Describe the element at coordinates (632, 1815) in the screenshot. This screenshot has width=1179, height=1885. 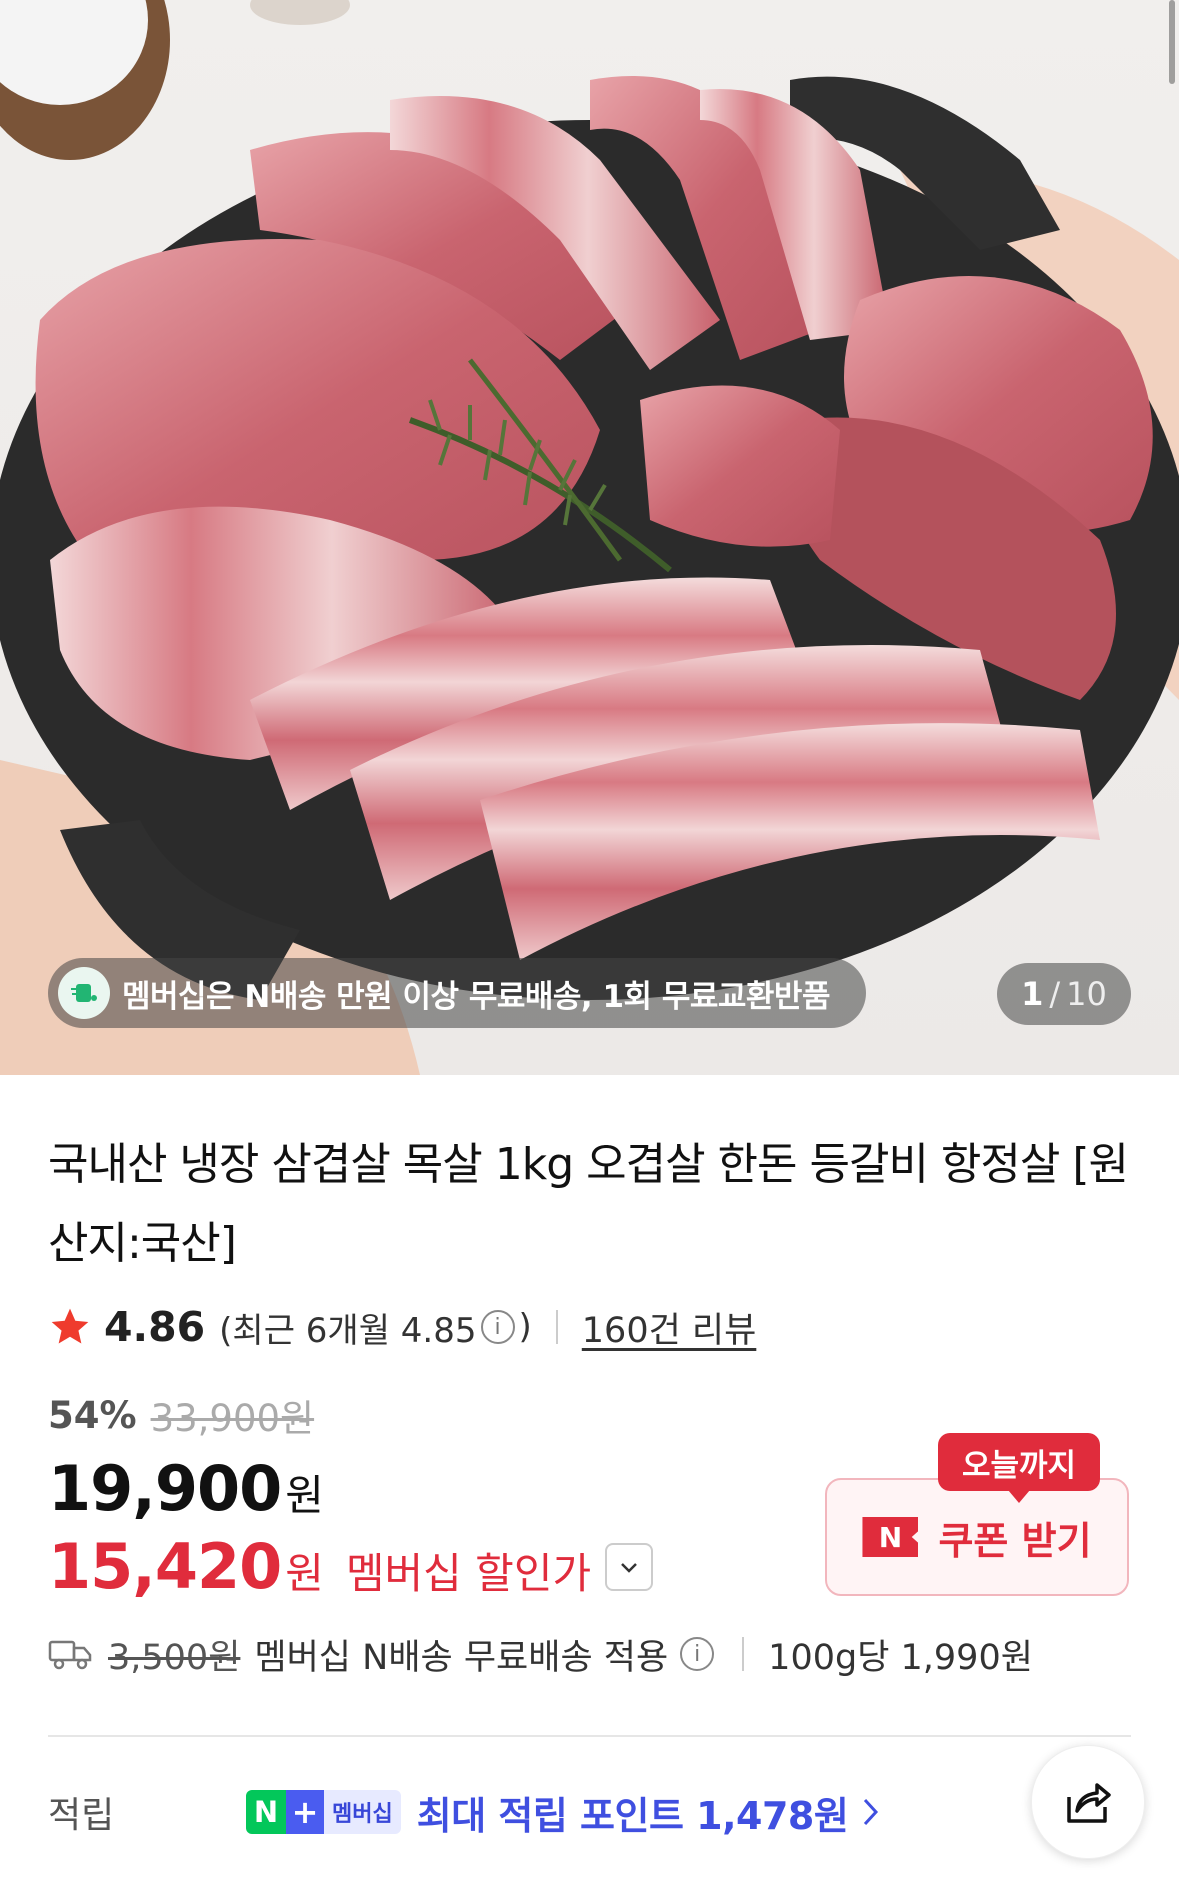
I see `max-points-text: 최대 적립 포인트 1,478원` at that location.